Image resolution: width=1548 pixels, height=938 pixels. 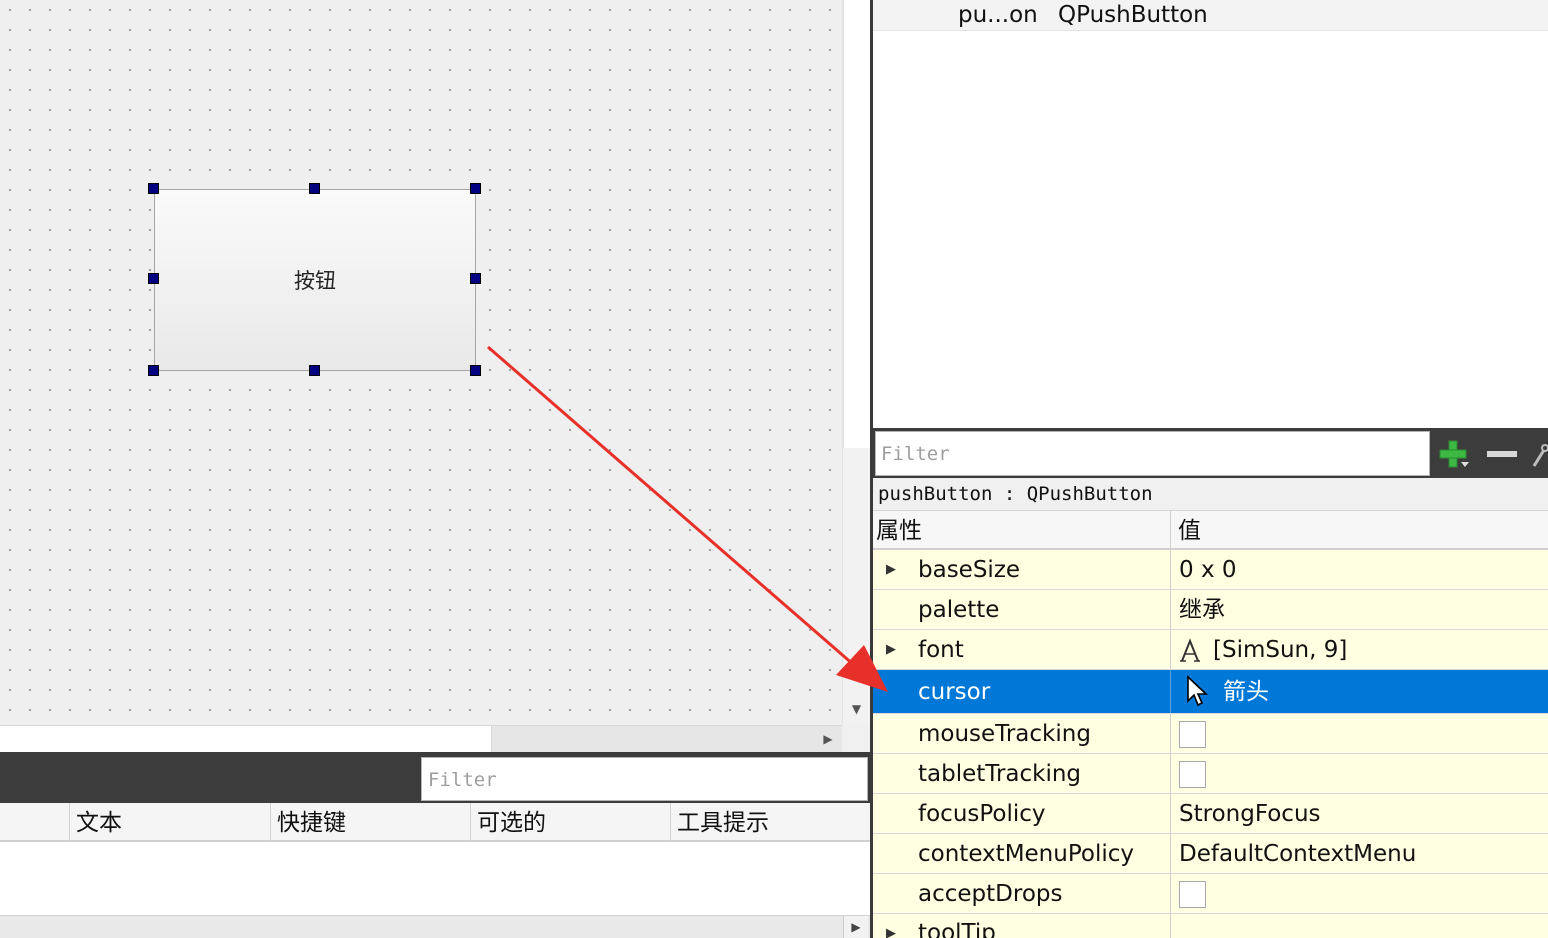 What do you see at coordinates (1190, 649) in the screenshot?
I see `font-icon` at bounding box center [1190, 649].